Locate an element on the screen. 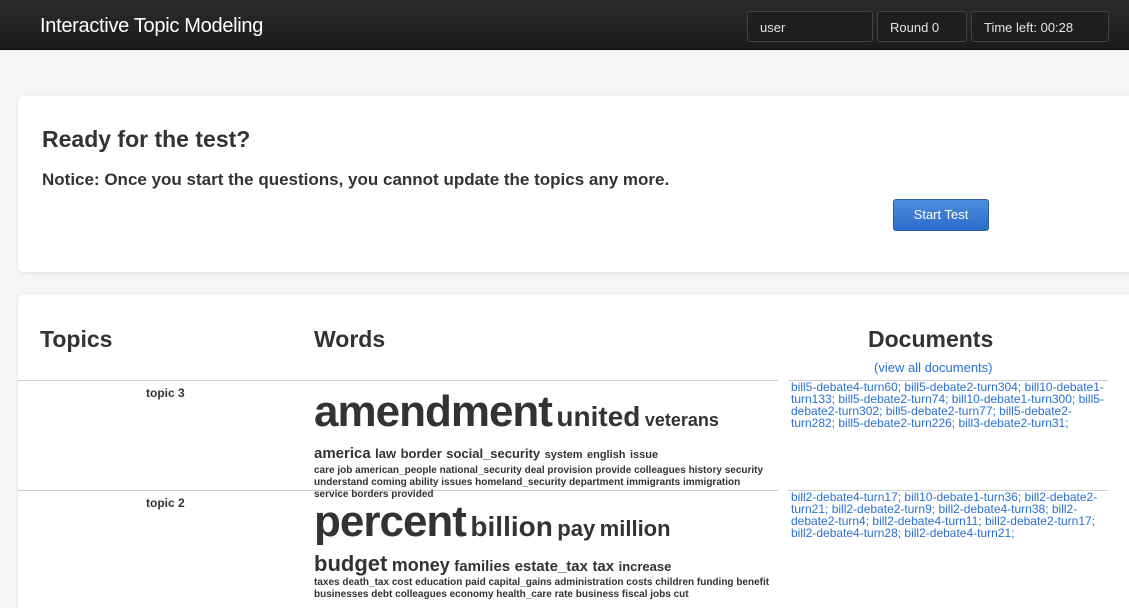  word: system is located at coordinates (564, 455).